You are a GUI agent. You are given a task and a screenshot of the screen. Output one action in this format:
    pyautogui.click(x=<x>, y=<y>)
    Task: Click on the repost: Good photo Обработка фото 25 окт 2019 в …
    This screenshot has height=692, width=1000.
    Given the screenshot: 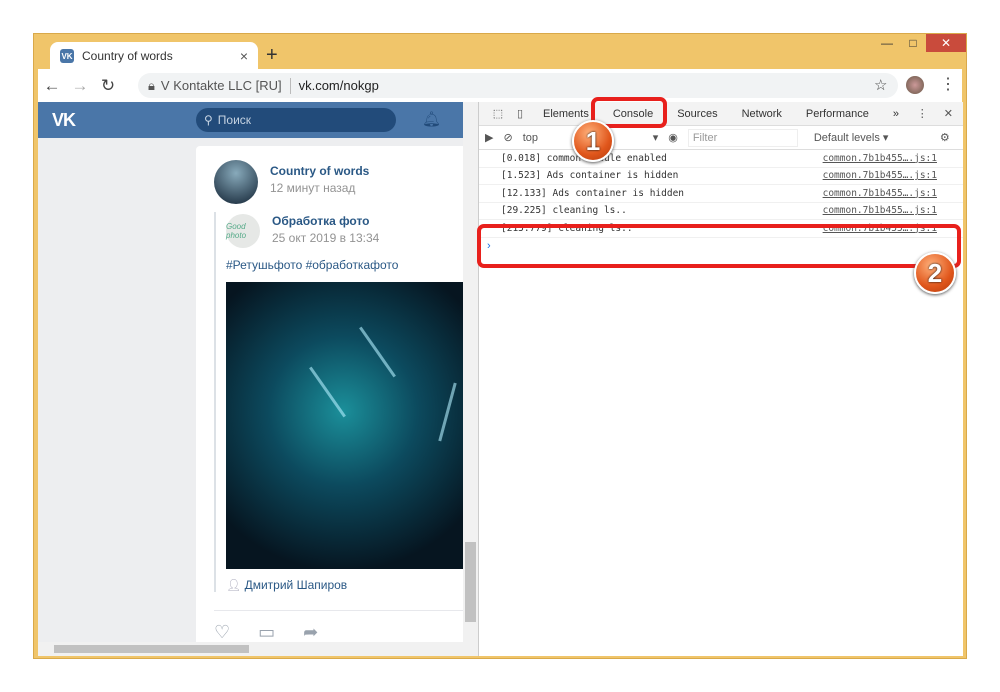 What is the action you would take?
    pyautogui.click(x=346, y=402)
    